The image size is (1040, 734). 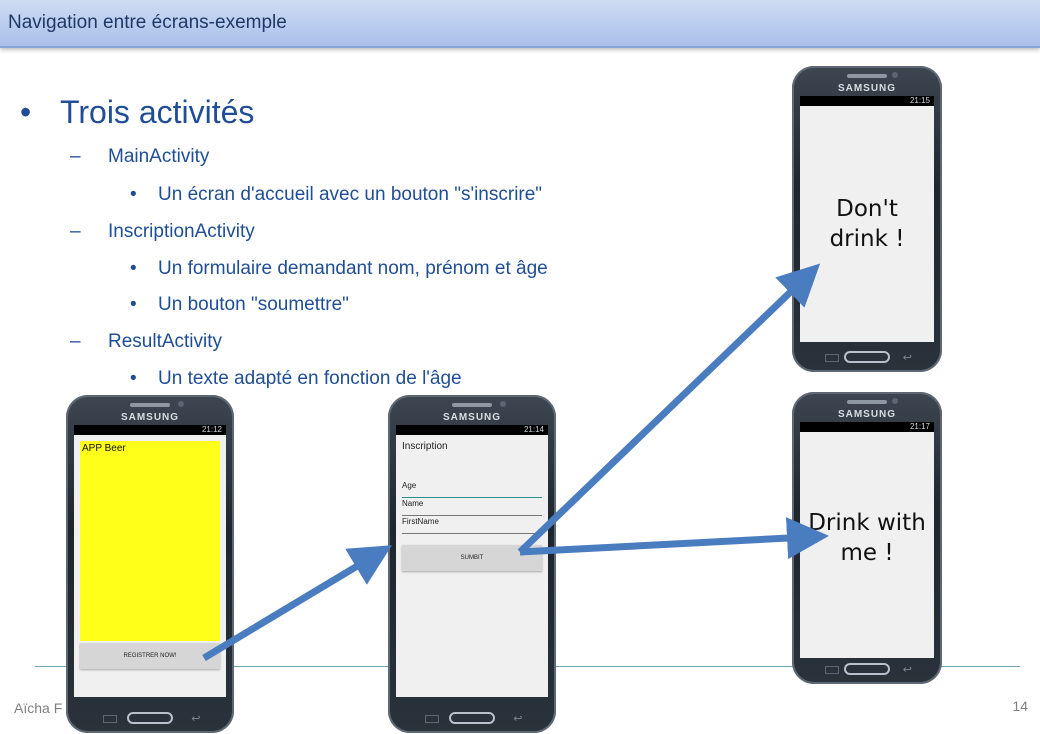 What do you see at coordinates (669, 409) in the screenshot?
I see `arrow-inscription-to-minor` at bounding box center [669, 409].